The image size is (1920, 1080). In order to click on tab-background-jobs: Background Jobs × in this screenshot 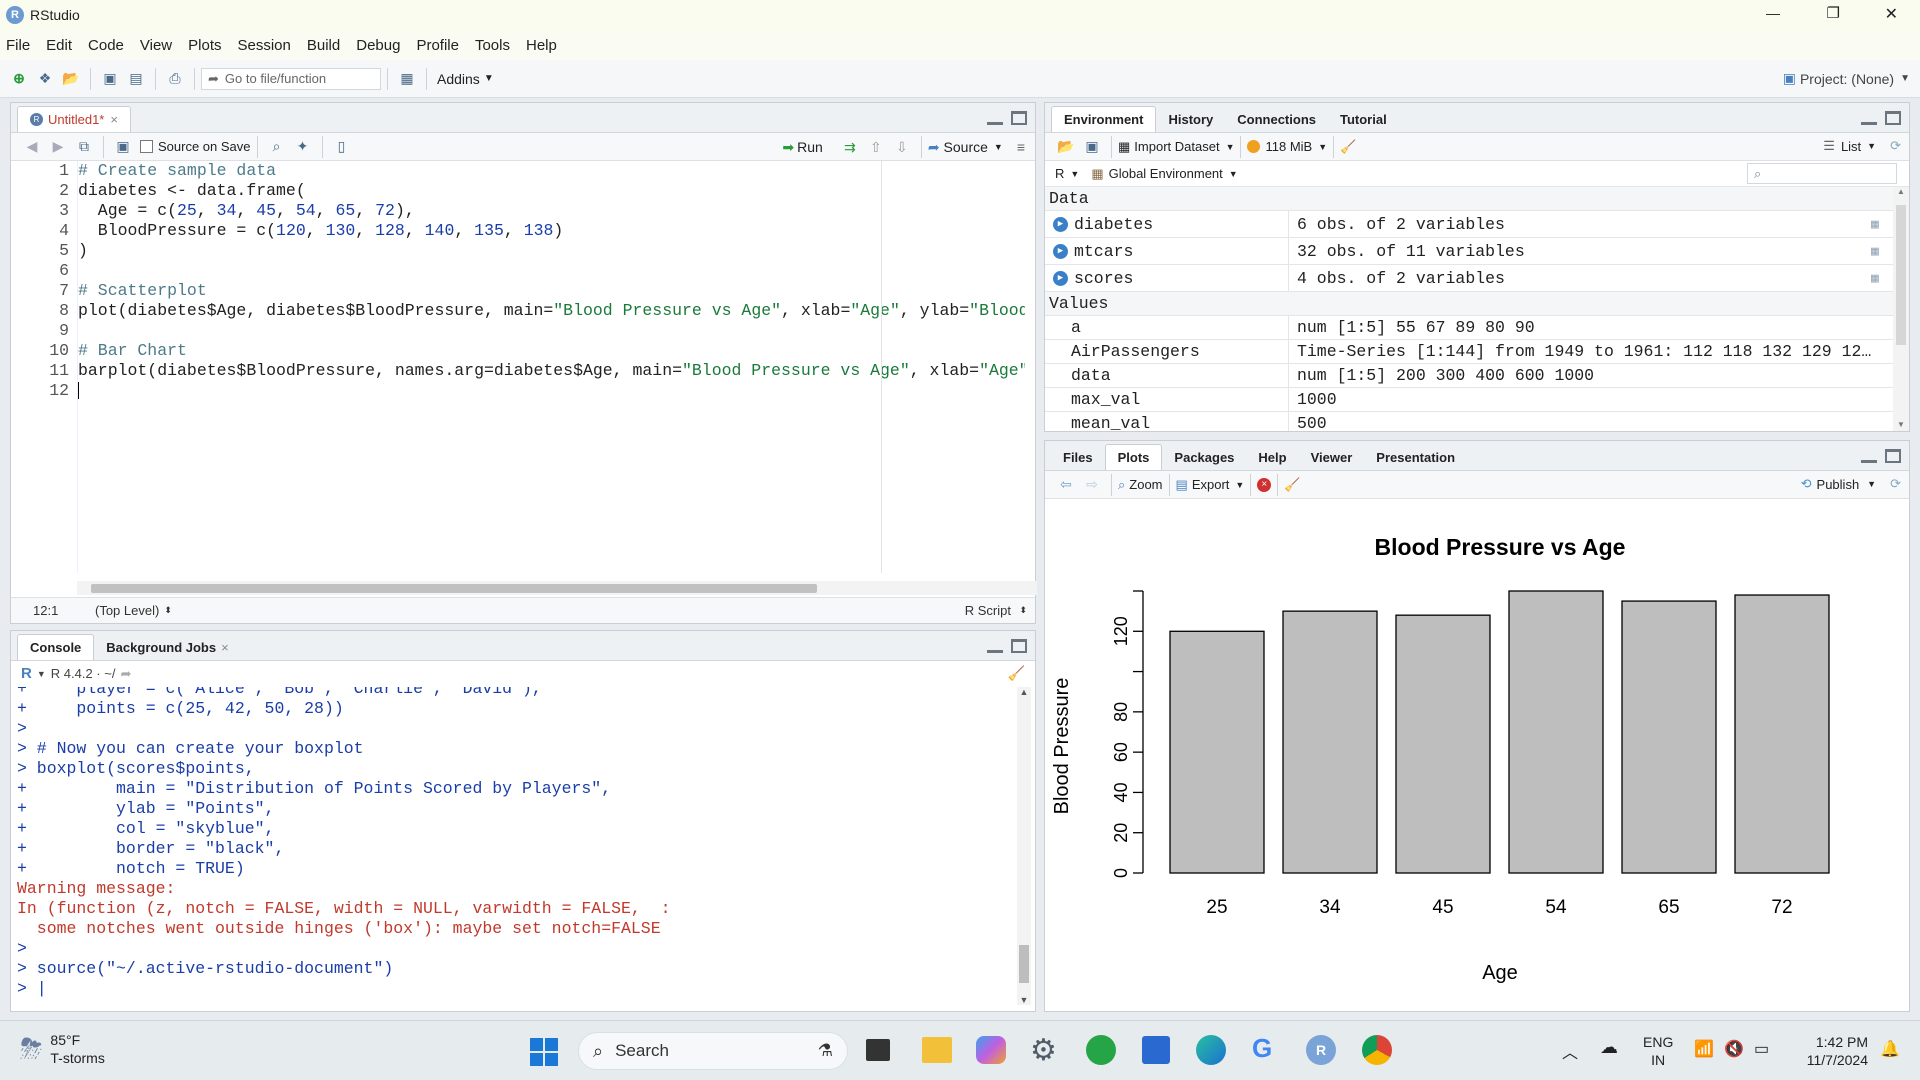, I will do `click(167, 647)`.